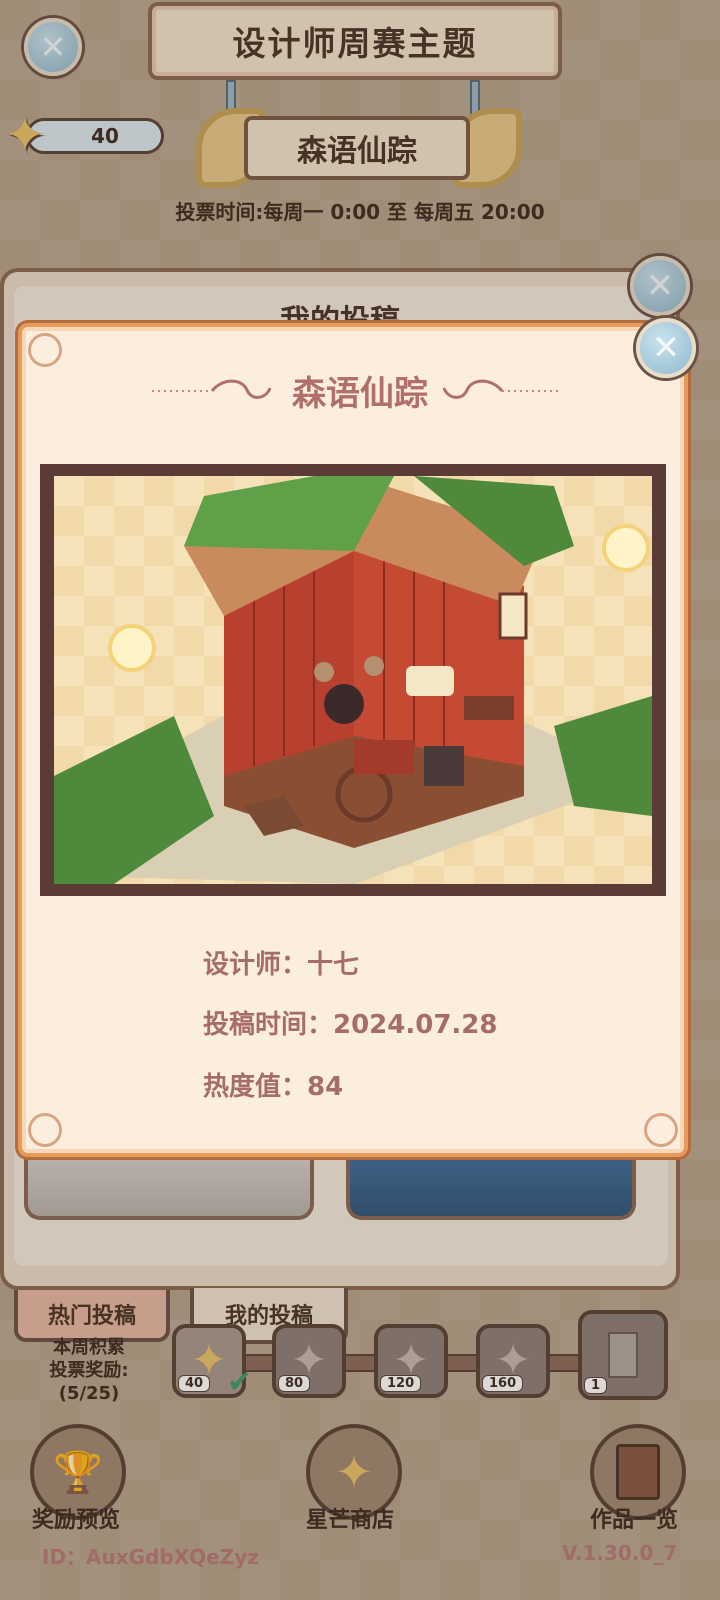 The image size is (720, 1600). I want to click on user-id-value: AuxGdbXQeZyz, so click(172, 1557).